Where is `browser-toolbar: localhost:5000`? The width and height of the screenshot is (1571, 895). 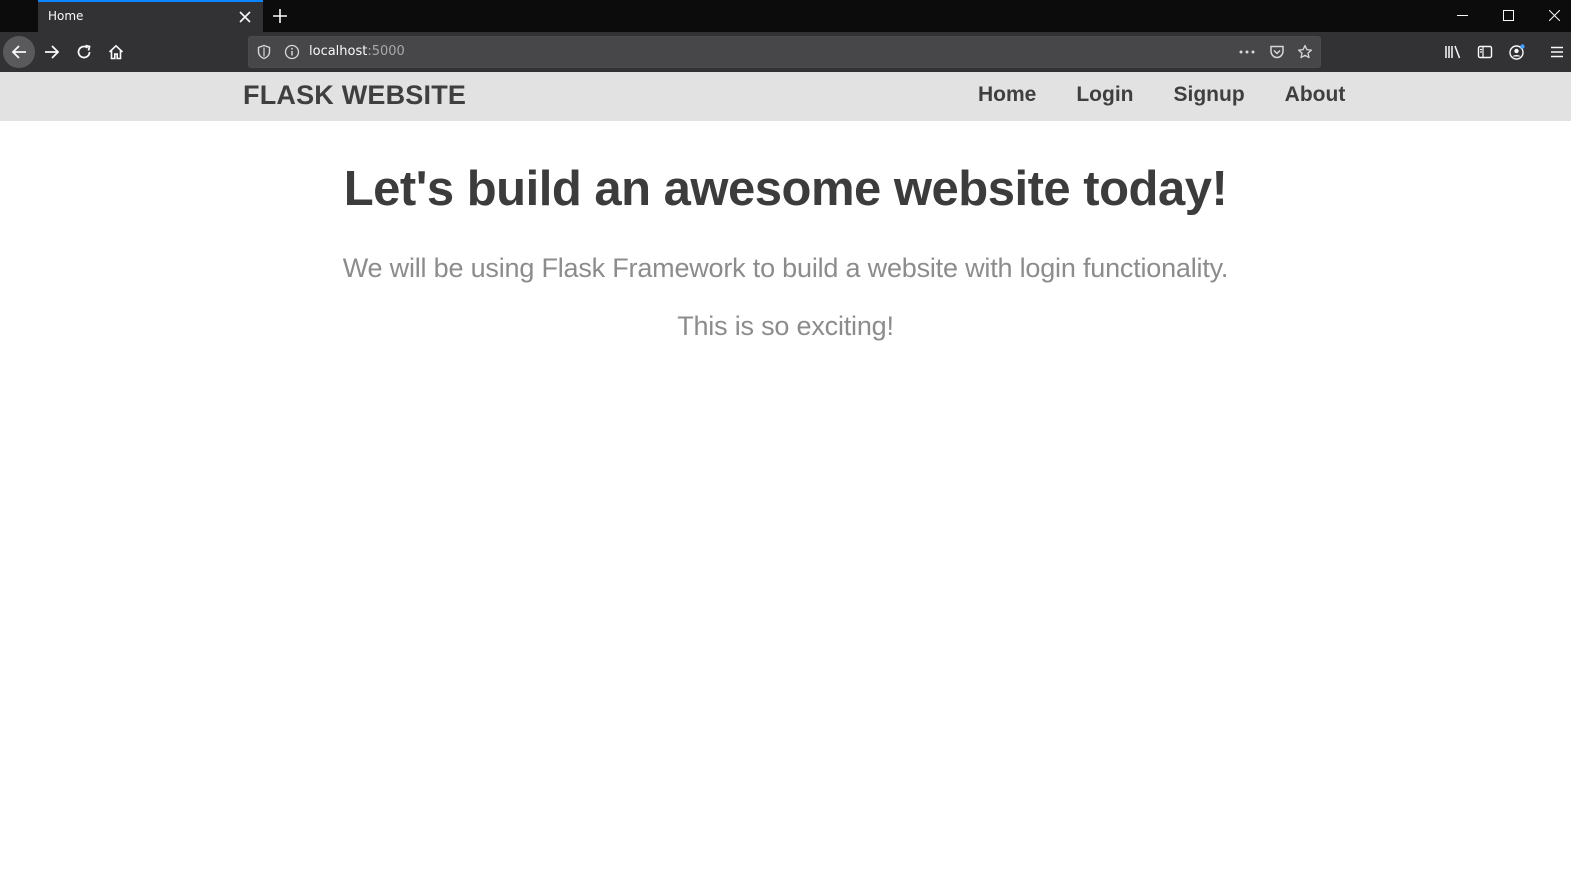
browser-toolbar: localhost:5000 is located at coordinates (785, 52).